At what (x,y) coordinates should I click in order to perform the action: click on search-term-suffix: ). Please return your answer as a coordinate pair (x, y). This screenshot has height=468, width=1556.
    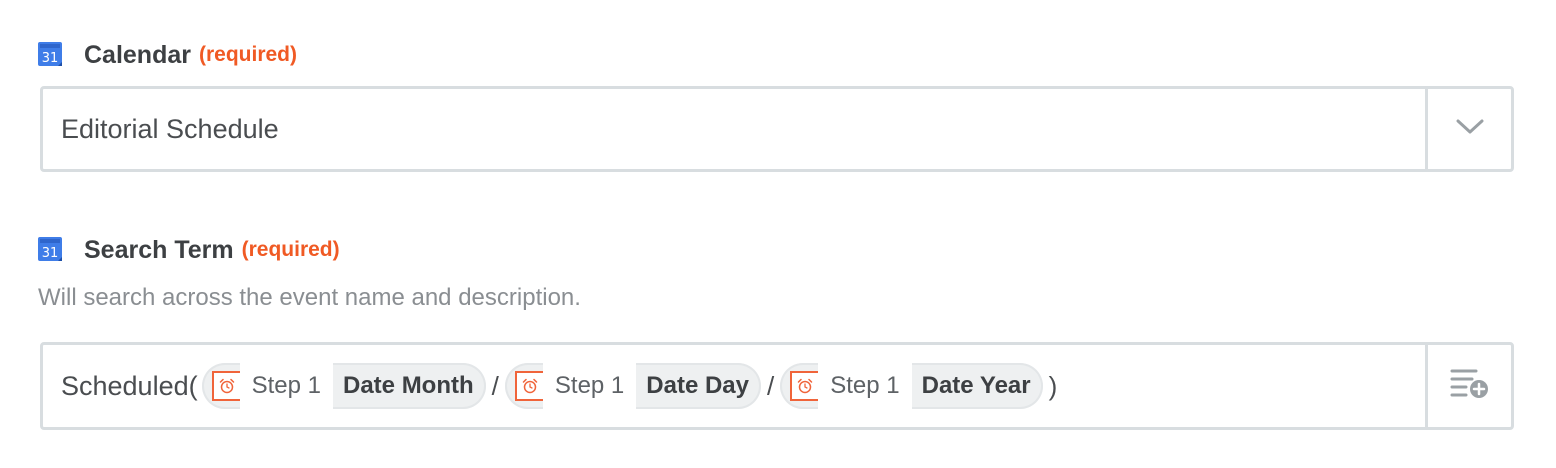
    Looking at the image, I should click on (1053, 385).